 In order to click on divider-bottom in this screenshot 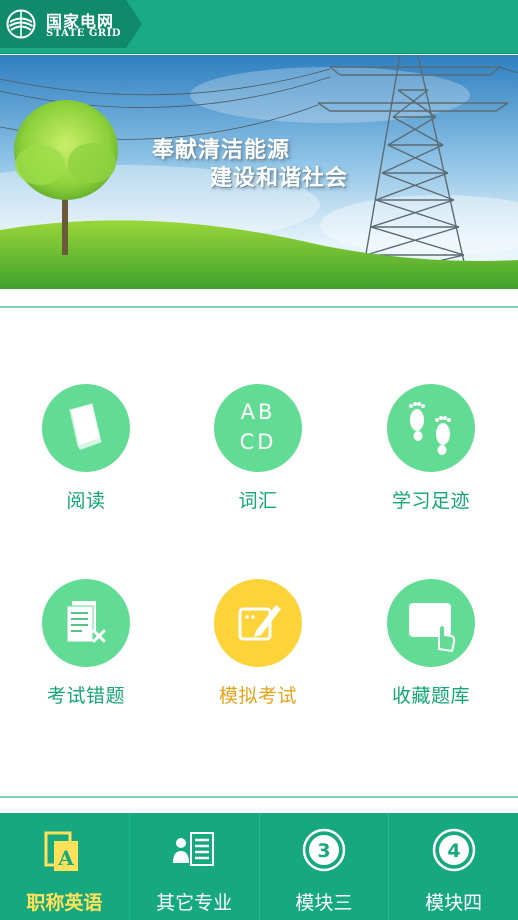, I will do `click(259, 797)`.